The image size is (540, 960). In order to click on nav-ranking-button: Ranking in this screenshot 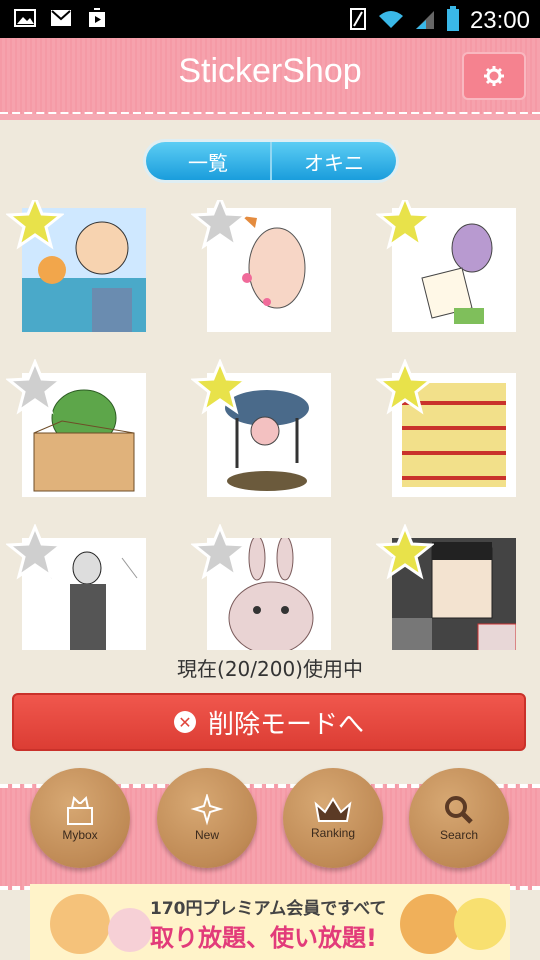, I will do `click(333, 818)`.